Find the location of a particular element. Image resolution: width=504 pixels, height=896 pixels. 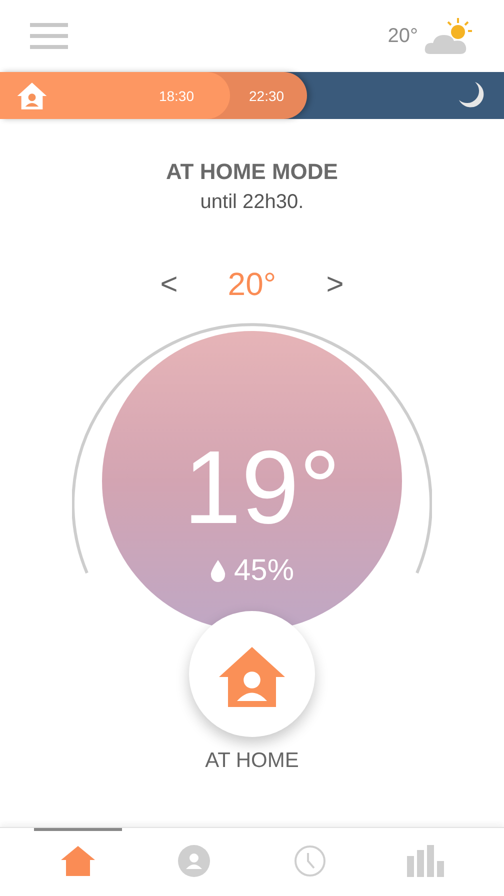

time-label: 22:30 is located at coordinates (266, 96).